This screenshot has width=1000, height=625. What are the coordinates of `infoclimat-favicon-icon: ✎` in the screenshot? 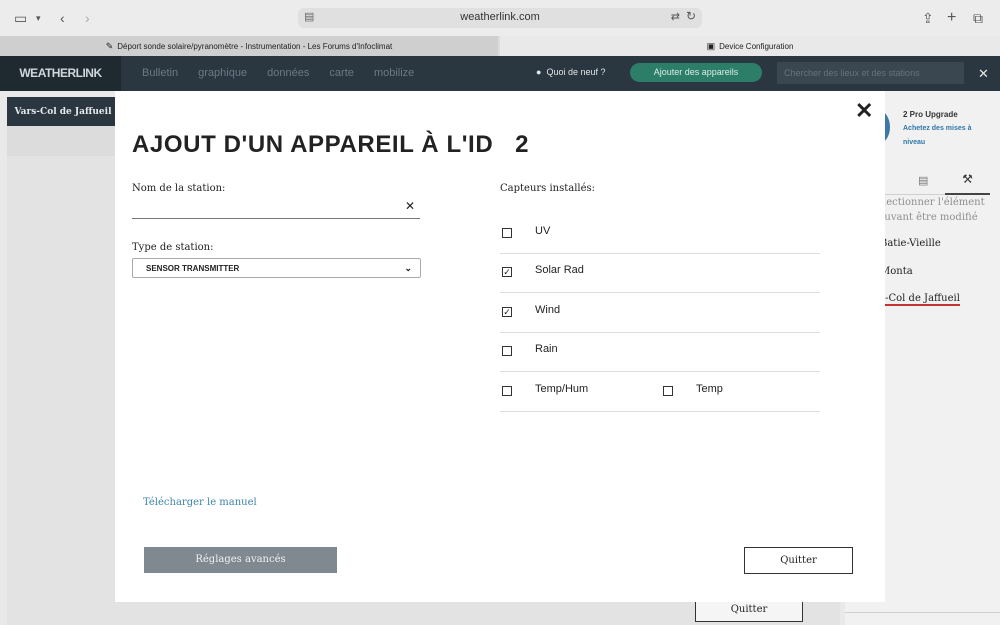 It's located at (109, 46).